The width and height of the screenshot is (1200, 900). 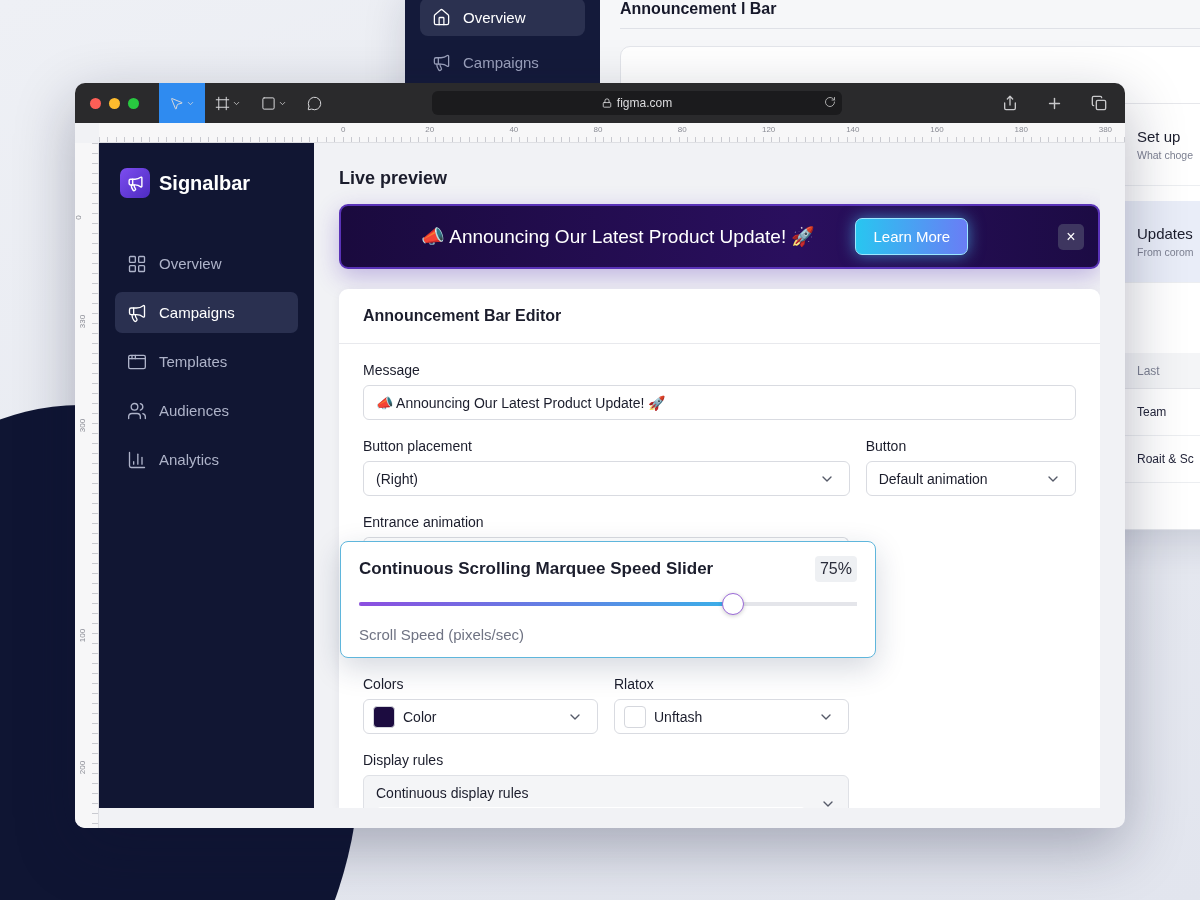 What do you see at coordinates (1165, 233) in the screenshot?
I see `item-title: Updates` at bounding box center [1165, 233].